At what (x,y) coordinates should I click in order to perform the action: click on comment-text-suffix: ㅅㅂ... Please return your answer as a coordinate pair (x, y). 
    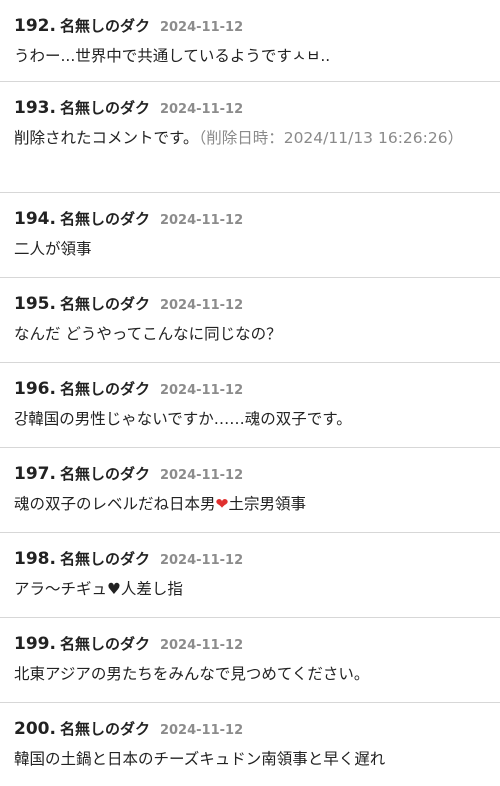
    Looking at the image, I should click on (311, 56).